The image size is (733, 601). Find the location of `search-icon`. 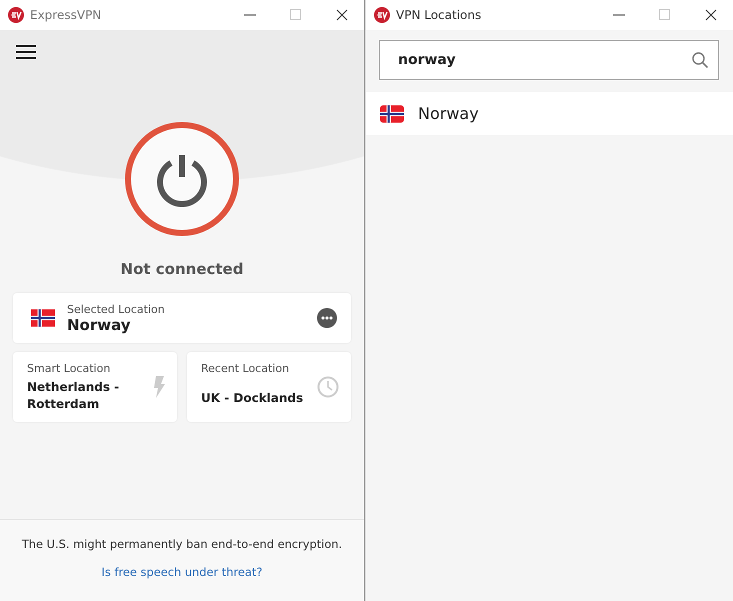

search-icon is located at coordinates (700, 60).